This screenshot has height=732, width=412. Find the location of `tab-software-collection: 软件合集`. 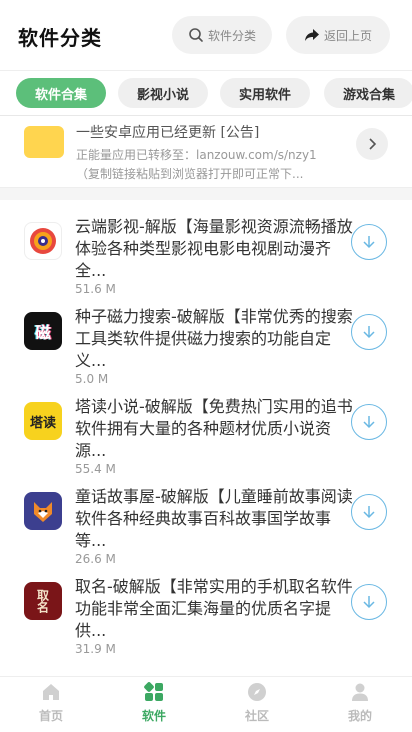

tab-software-collection: 软件合集 is located at coordinates (61, 93).